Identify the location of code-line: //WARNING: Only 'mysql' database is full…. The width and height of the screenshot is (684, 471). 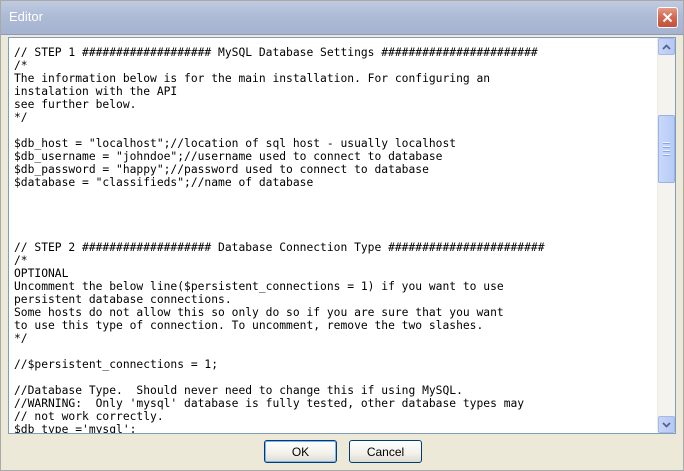
(269, 403).